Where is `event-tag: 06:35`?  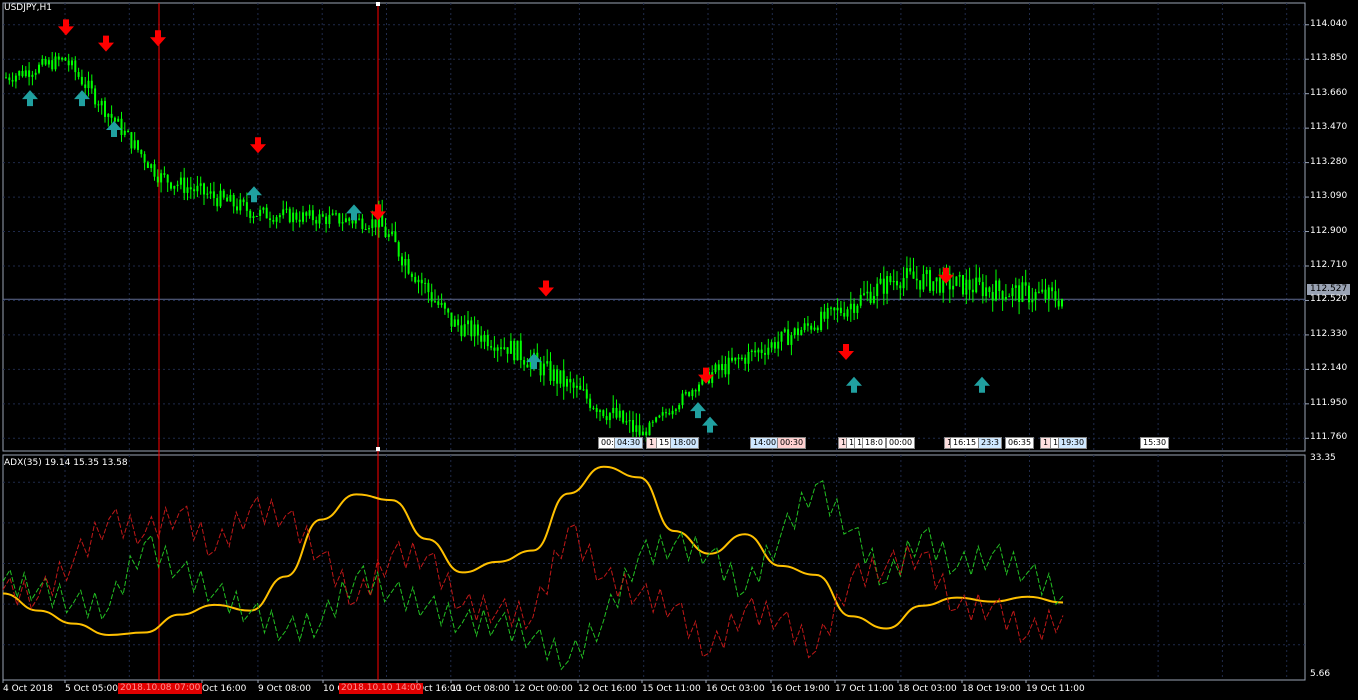
event-tag: 06:35 is located at coordinates (1020, 443).